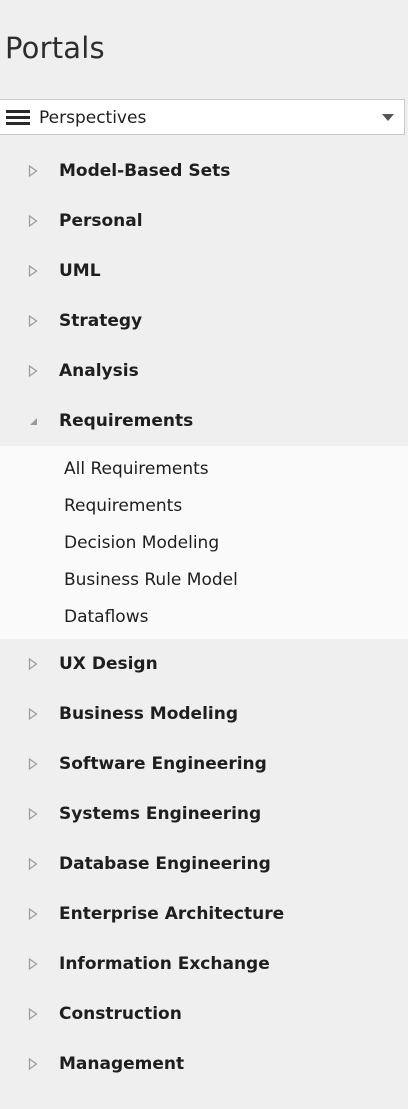  I want to click on tree-node-uml: UML, so click(204, 271).